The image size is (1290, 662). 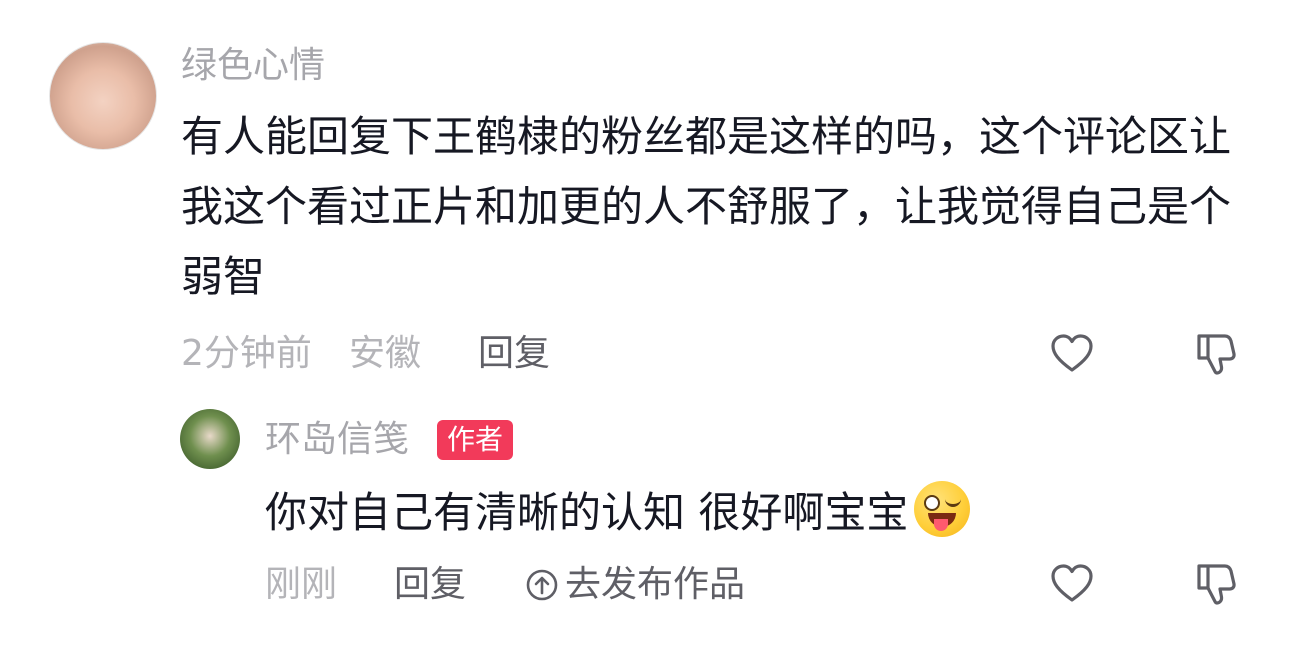 I want to click on comment-location: 安徽, so click(x=385, y=353).